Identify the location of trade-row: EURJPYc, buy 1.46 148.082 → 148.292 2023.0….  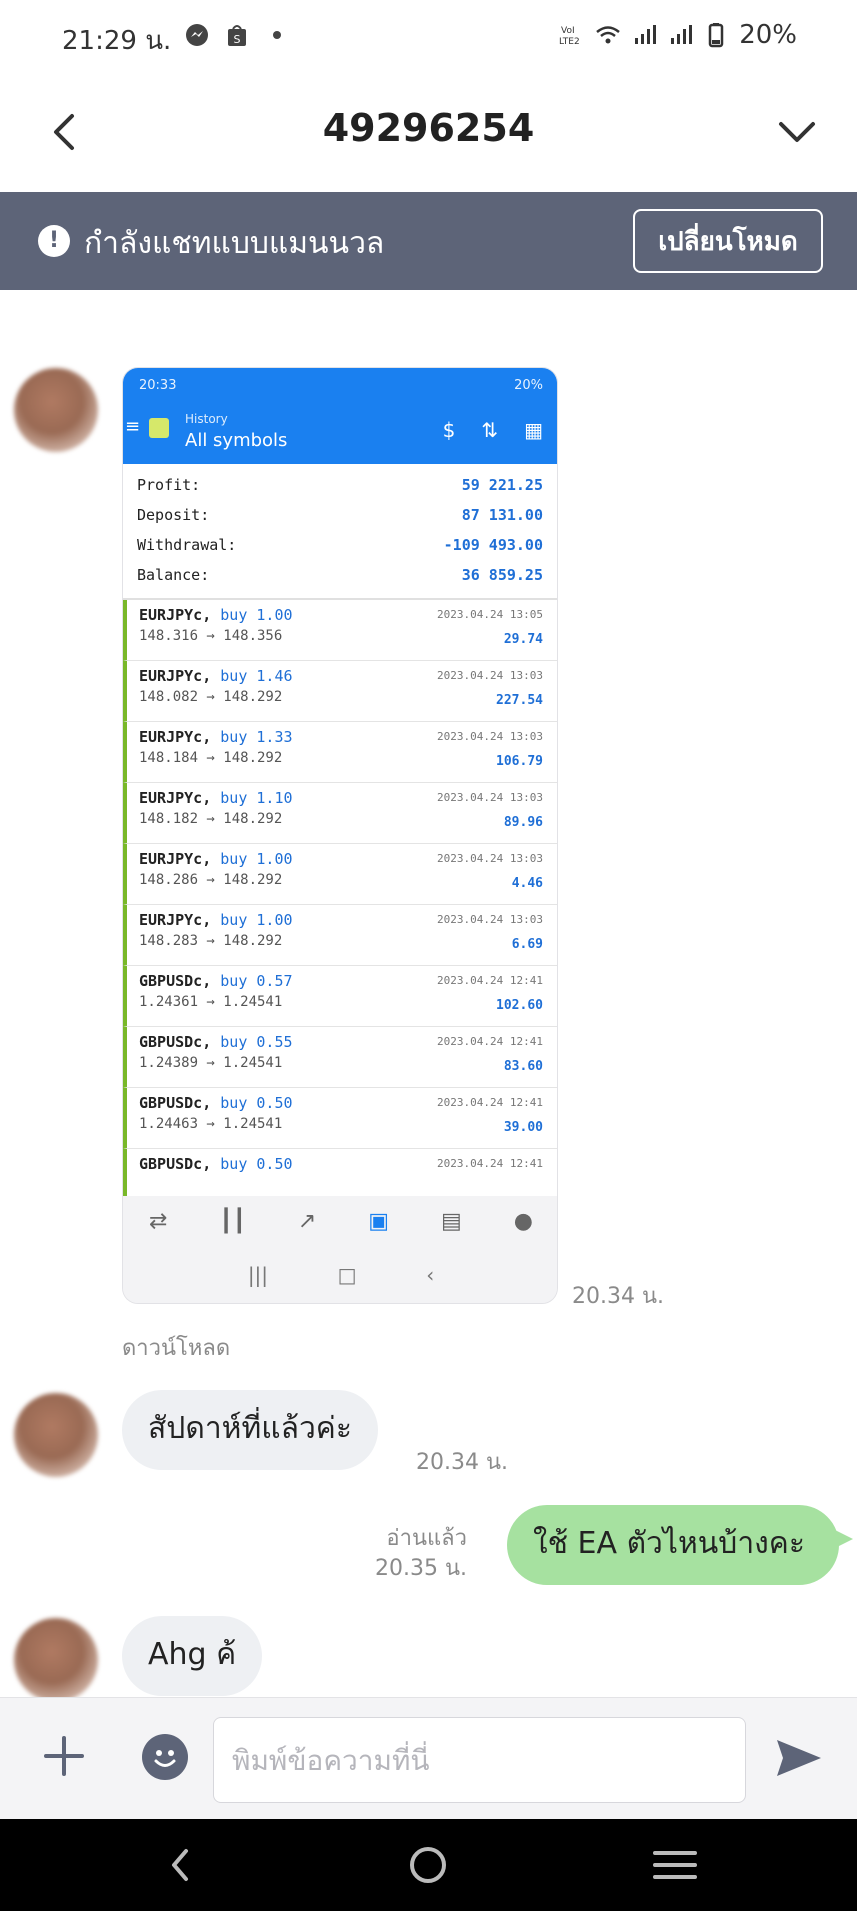
(340, 691).